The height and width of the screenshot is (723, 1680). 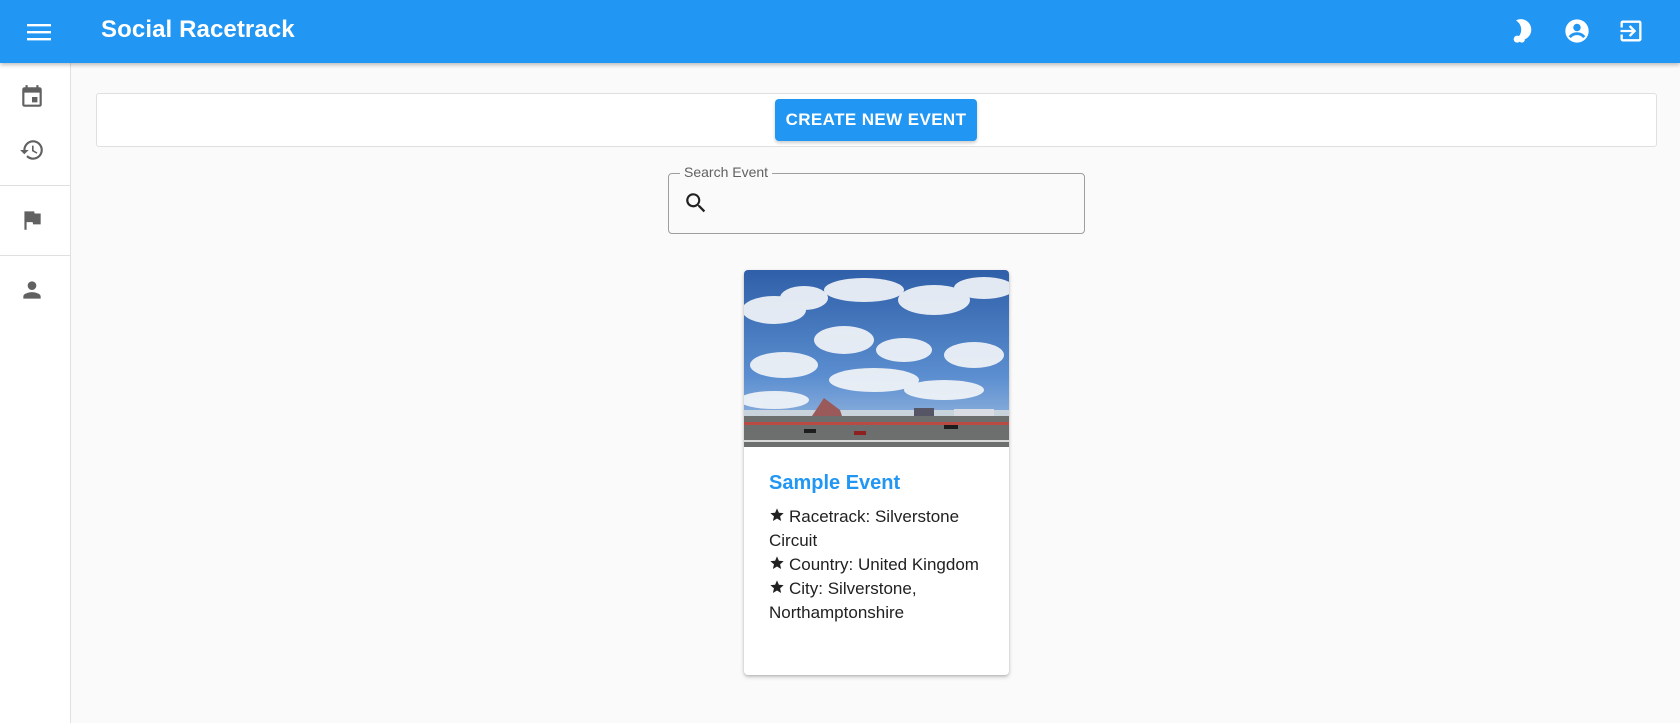 I want to click on nav-rail, so click(x=35, y=393).